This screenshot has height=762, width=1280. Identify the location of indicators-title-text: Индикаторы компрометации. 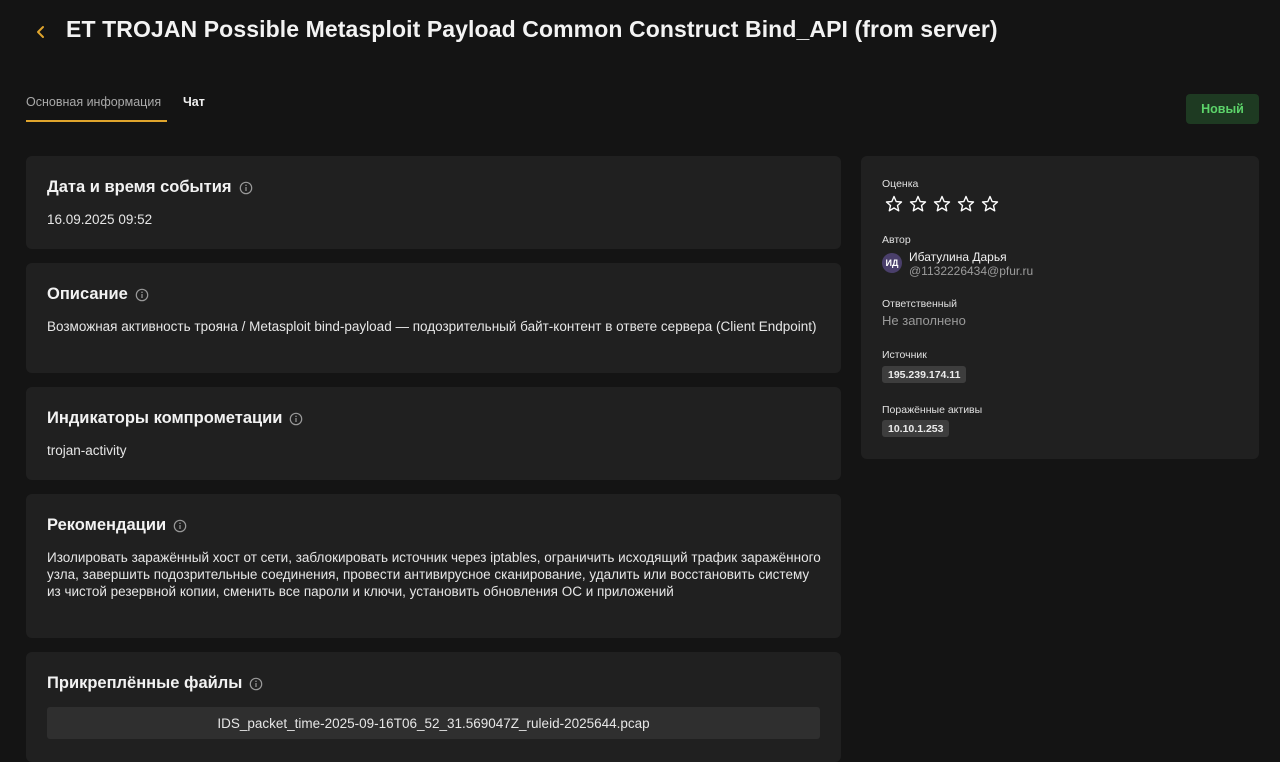
(165, 418).